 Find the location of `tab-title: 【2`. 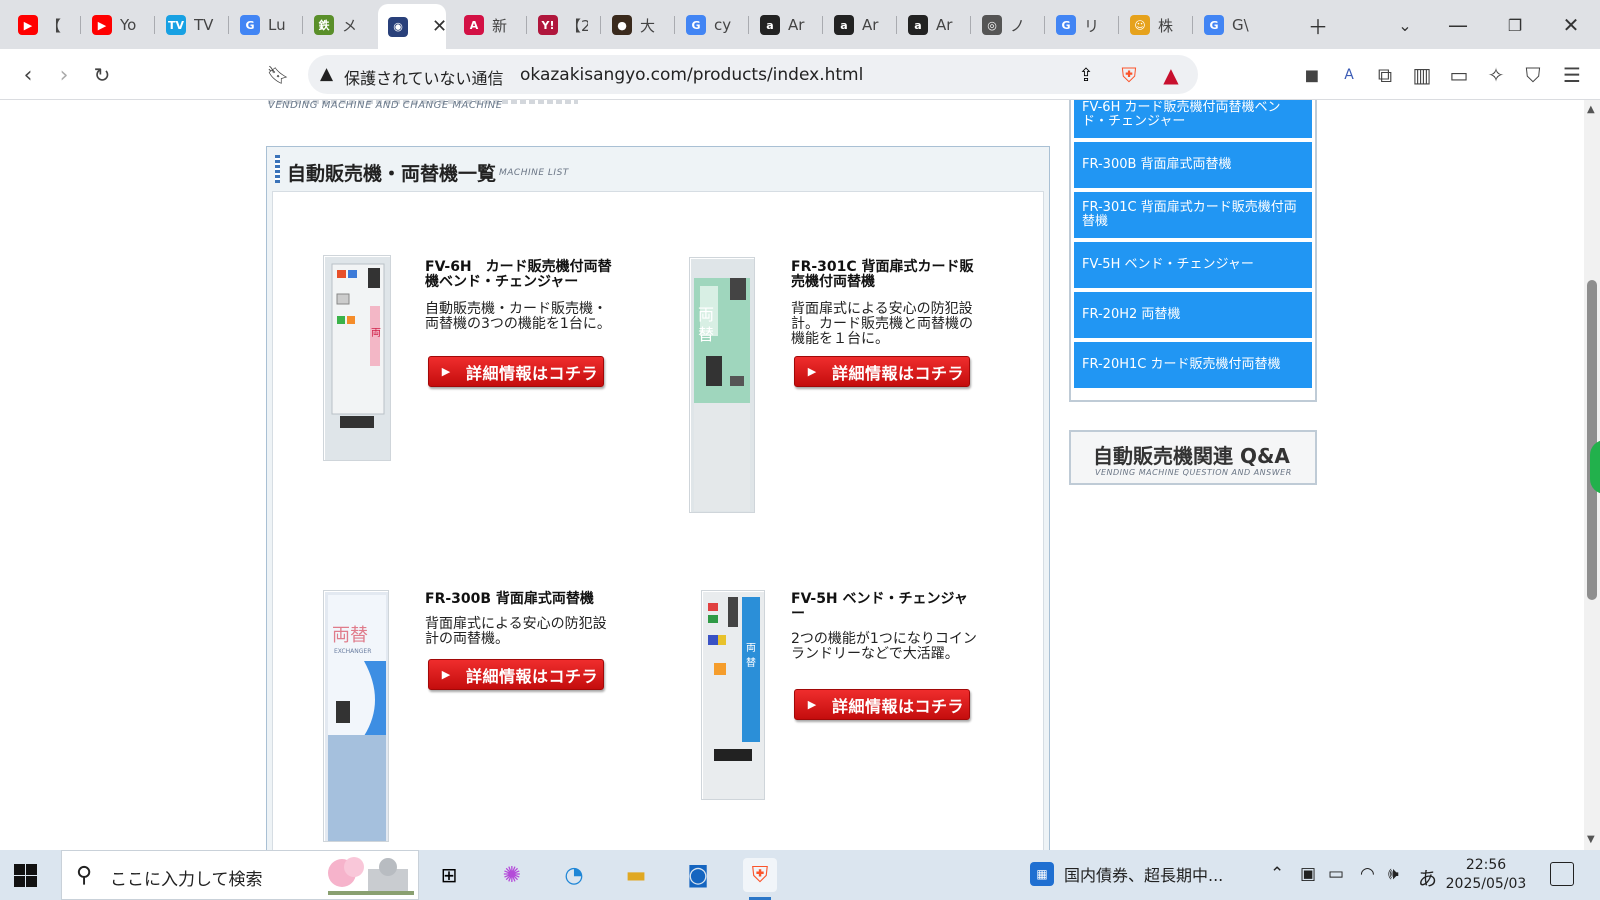

tab-title: 【2 is located at coordinates (577, 25).